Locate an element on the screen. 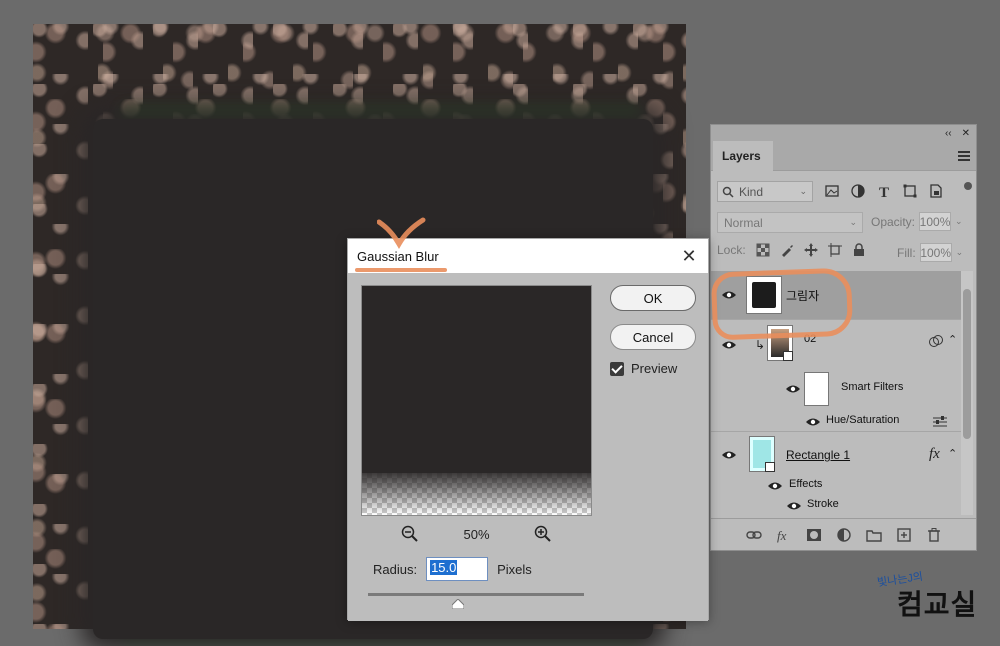 This screenshot has width=1000, height=646. zoom-controls: 50% is located at coordinates (476, 534).